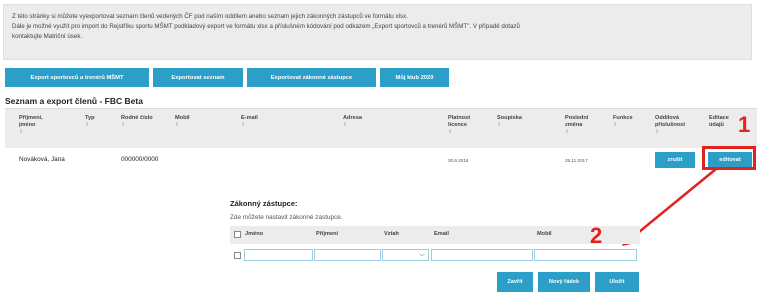 The image size is (757, 305). I want to click on chevron-down-icon: ﹀, so click(421, 258).